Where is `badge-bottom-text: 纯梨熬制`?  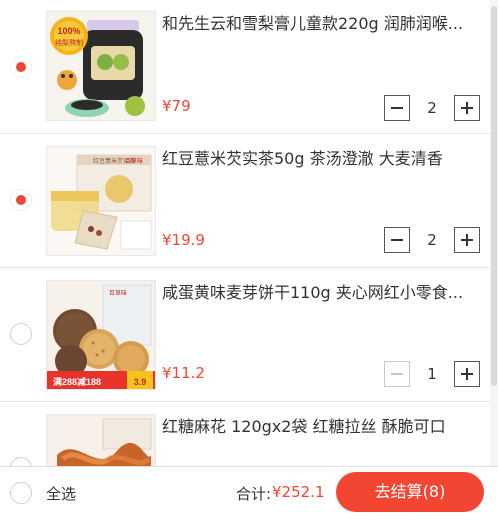
badge-bottom-text: 纯梨熬制 is located at coordinates (69, 42).